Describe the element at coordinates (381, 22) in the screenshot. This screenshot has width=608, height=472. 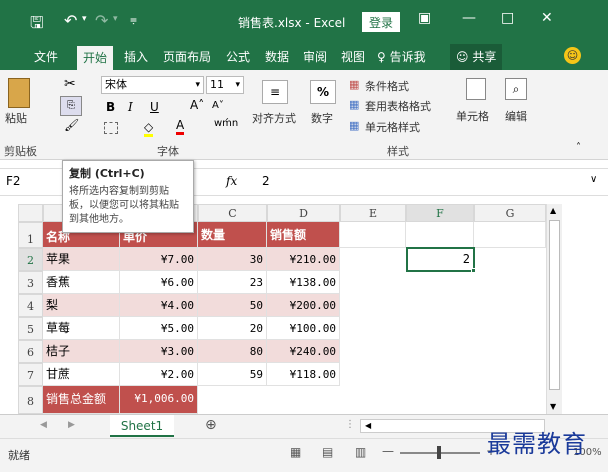
I see `login-button: 登录` at that location.